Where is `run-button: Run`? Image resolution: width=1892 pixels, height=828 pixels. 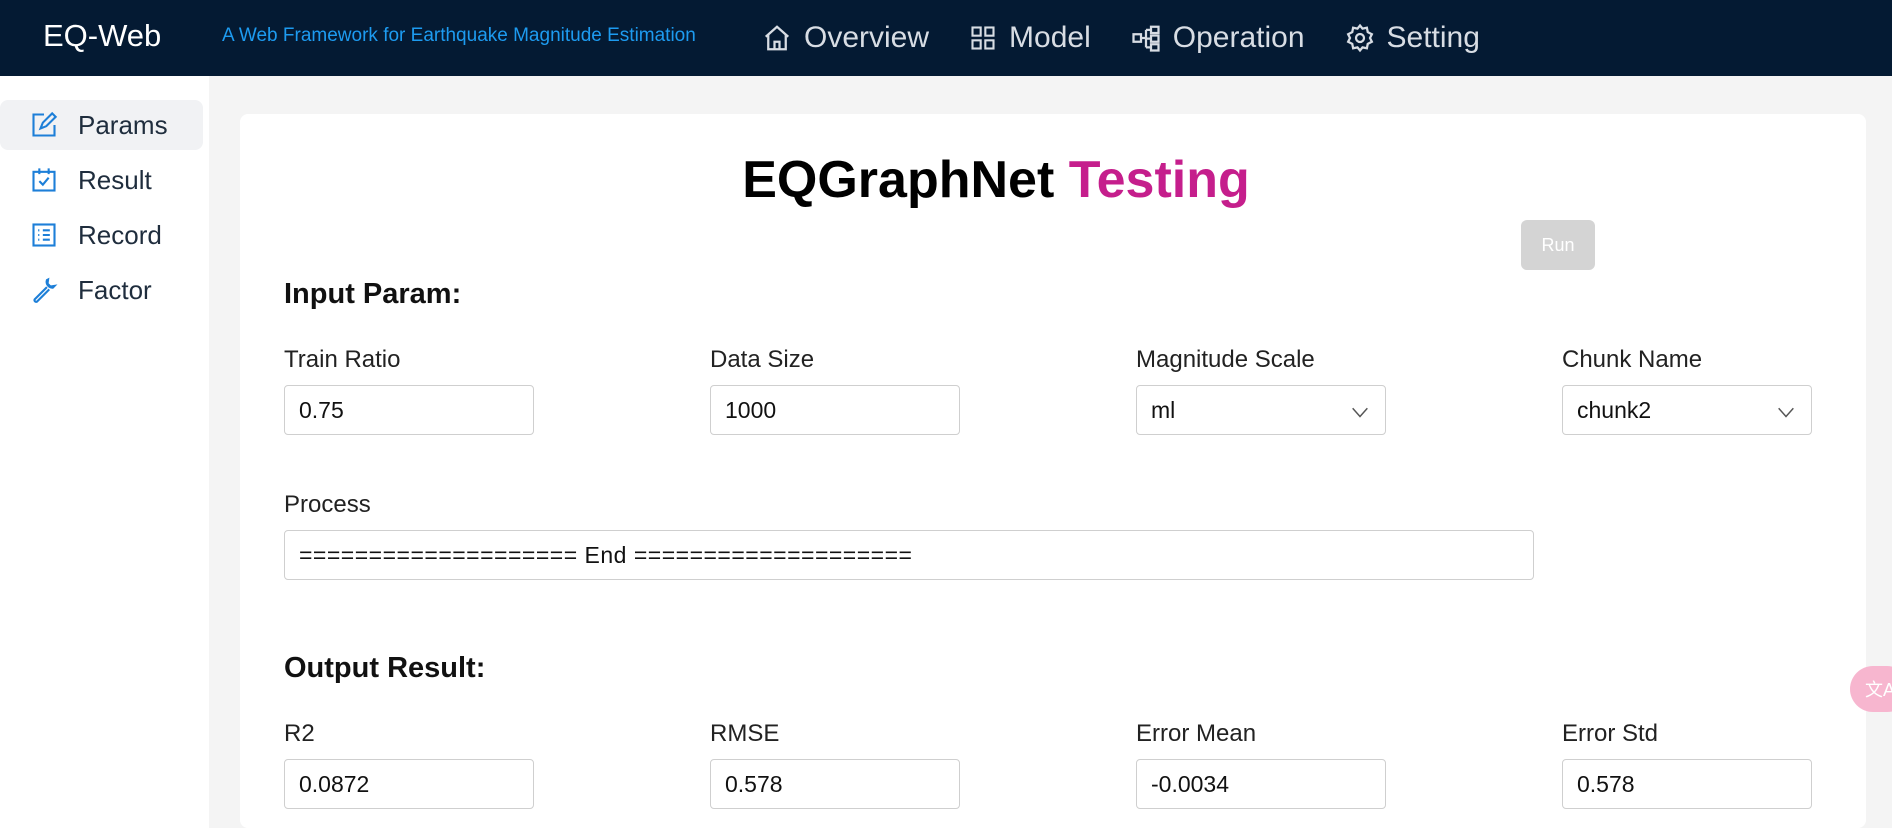 run-button: Run is located at coordinates (1558, 245).